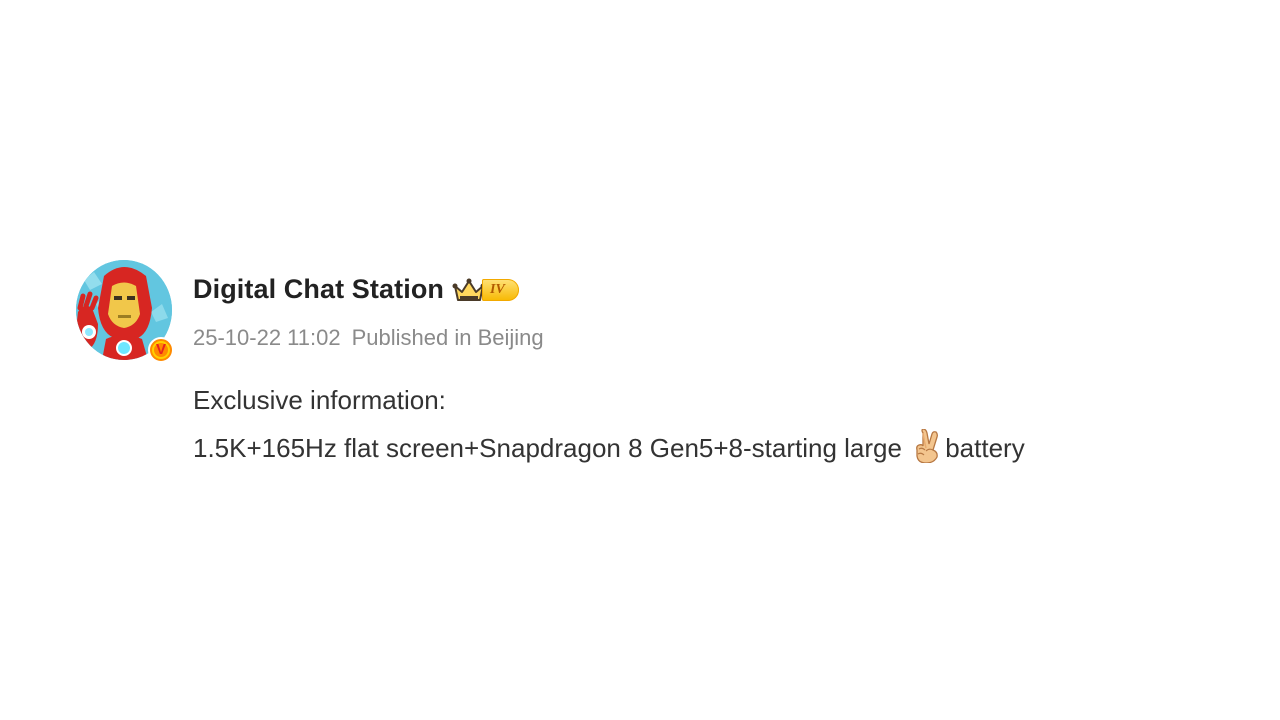  Describe the element at coordinates (319, 400) in the screenshot. I see `content-line-1: Exclusive information:` at that location.